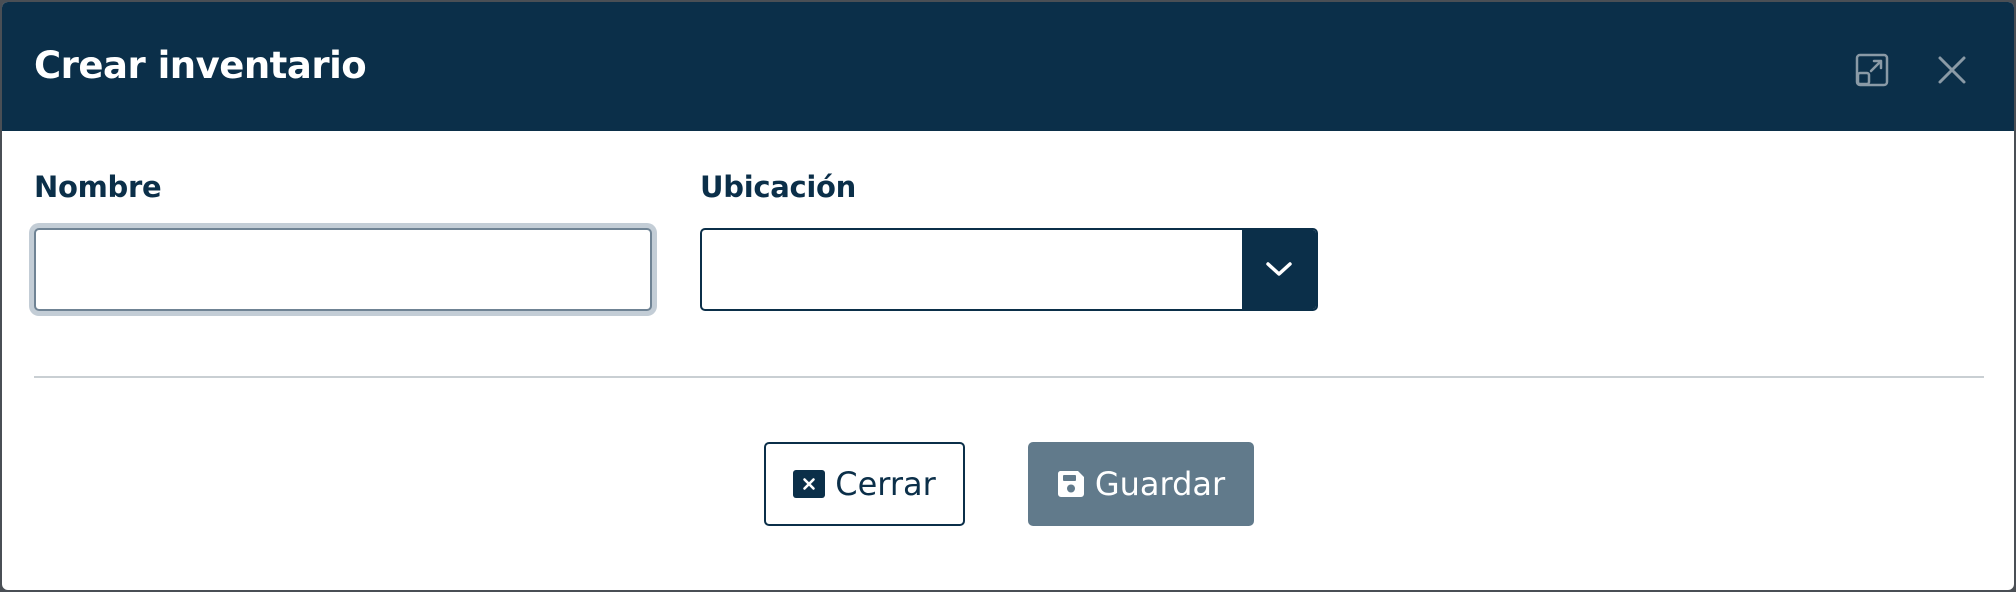 The width and height of the screenshot is (2016, 592). What do you see at coordinates (1009, 377) in the screenshot?
I see `footer-divider` at bounding box center [1009, 377].